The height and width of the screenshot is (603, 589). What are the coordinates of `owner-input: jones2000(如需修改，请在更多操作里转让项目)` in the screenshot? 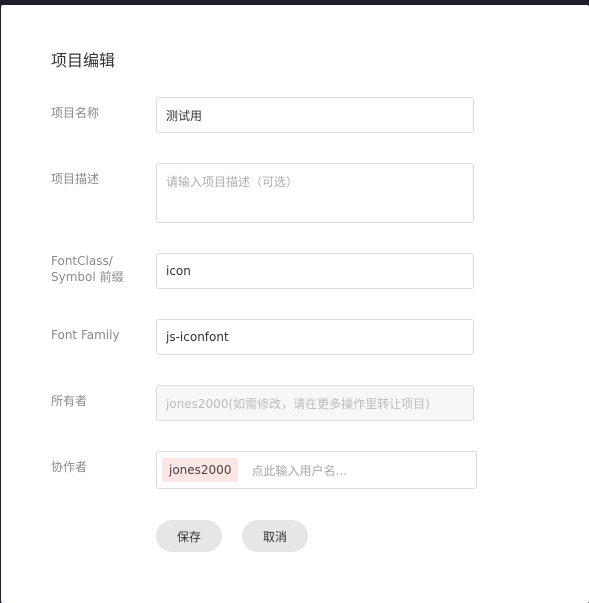 It's located at (315, 403).